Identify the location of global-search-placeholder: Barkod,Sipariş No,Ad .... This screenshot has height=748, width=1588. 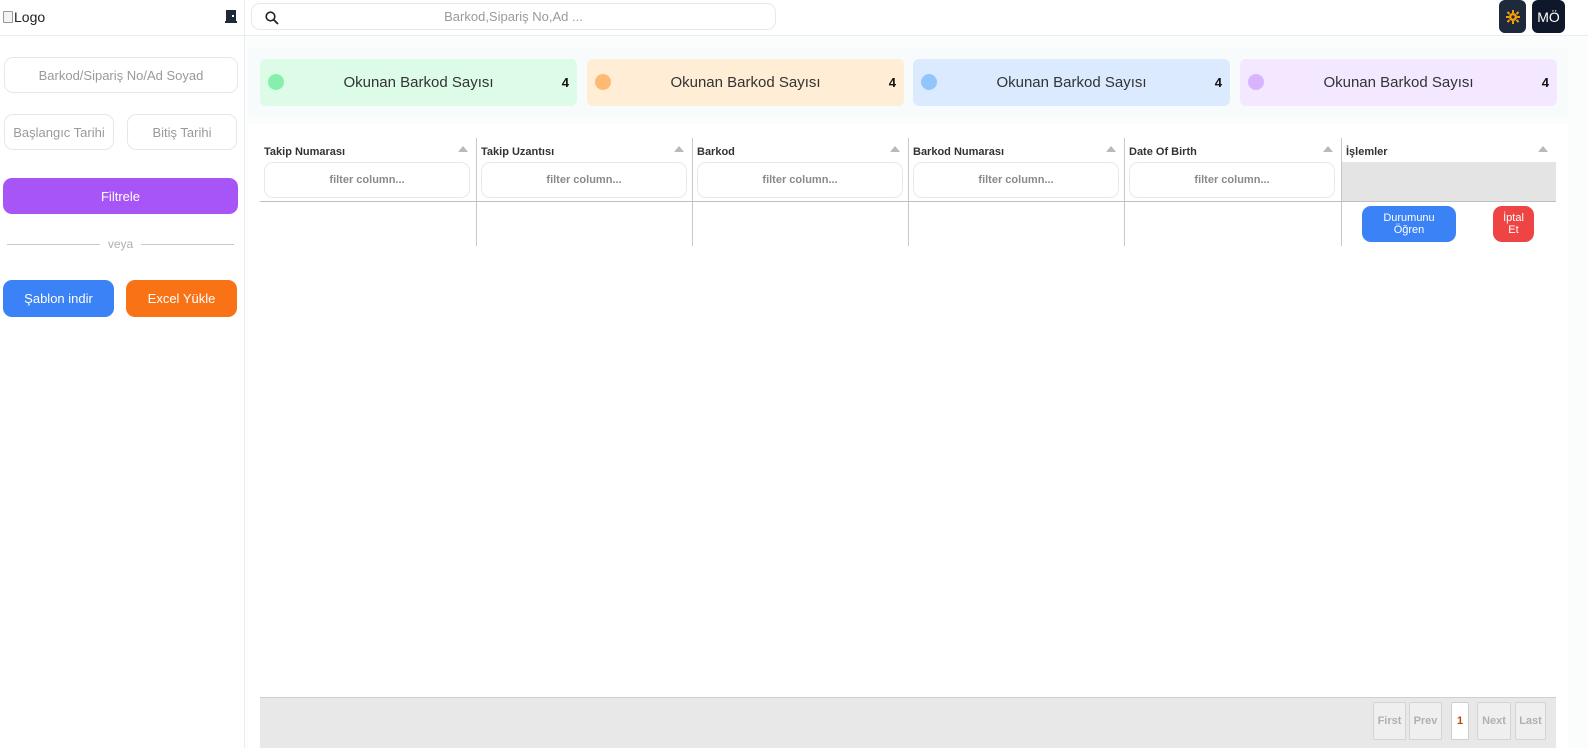
(513, 16).